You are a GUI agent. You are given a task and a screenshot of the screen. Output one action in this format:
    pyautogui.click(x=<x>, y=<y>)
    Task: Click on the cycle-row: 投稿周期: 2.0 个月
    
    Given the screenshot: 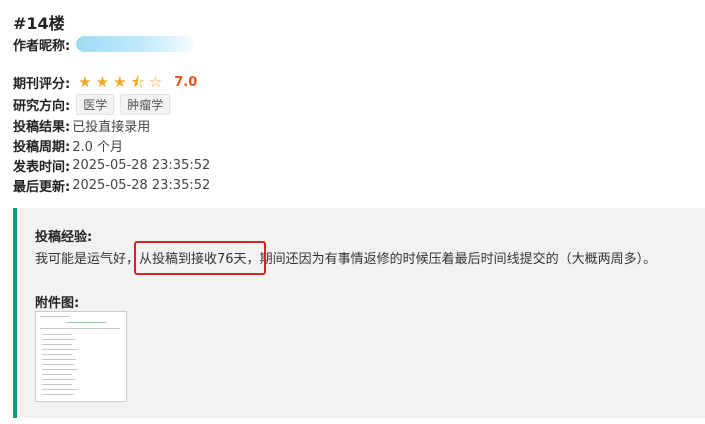 What is the action you would take?
    pyautogui.click(x=68, y=145)
    